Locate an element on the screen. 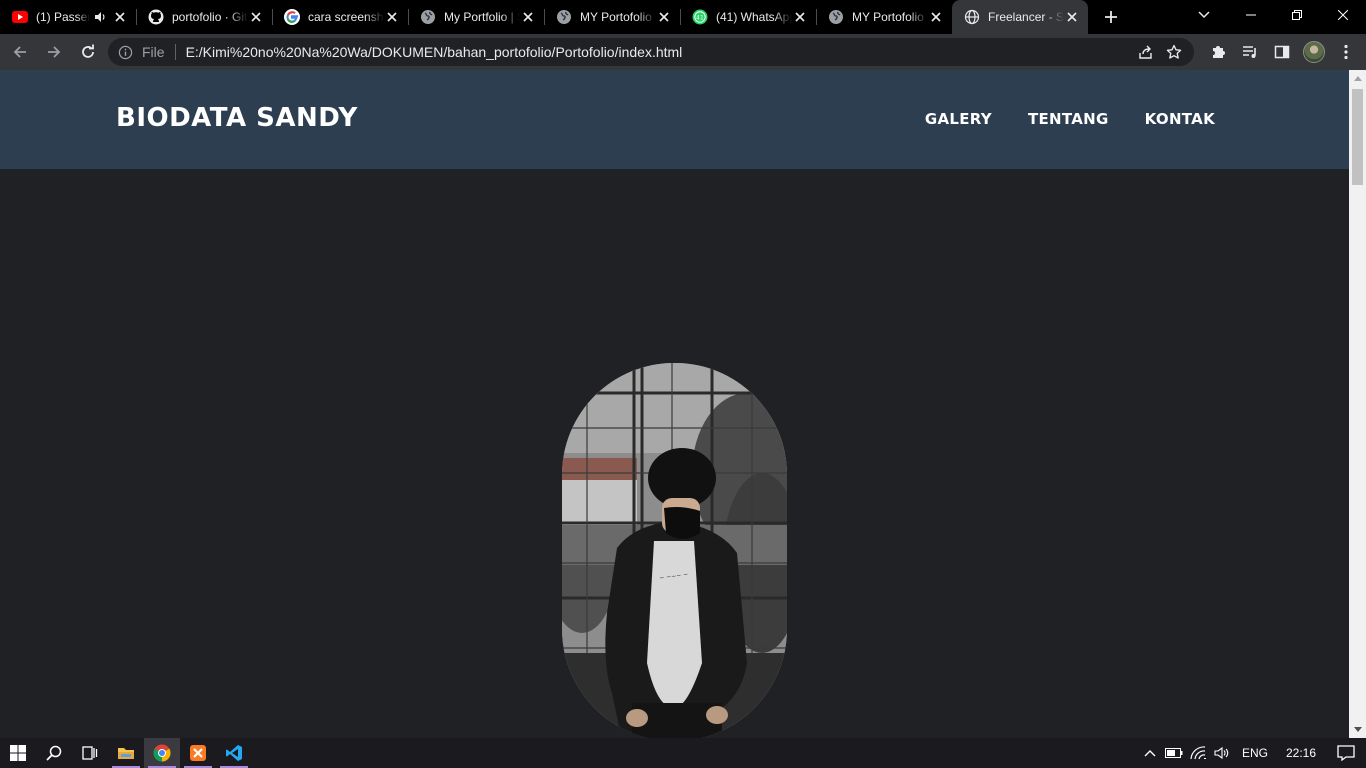  taskbar-file-explorer is located at coordinates (126, 753).